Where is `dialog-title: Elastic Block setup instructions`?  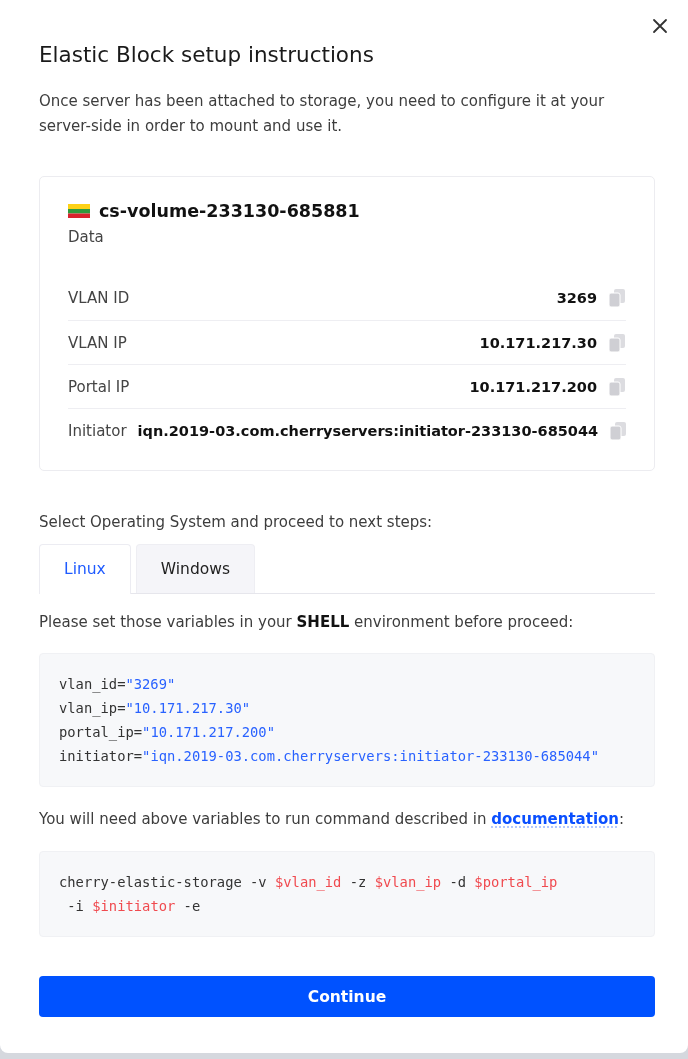
dialog-title: Elastic Block setup instructions is located at coordinates (207, 55).